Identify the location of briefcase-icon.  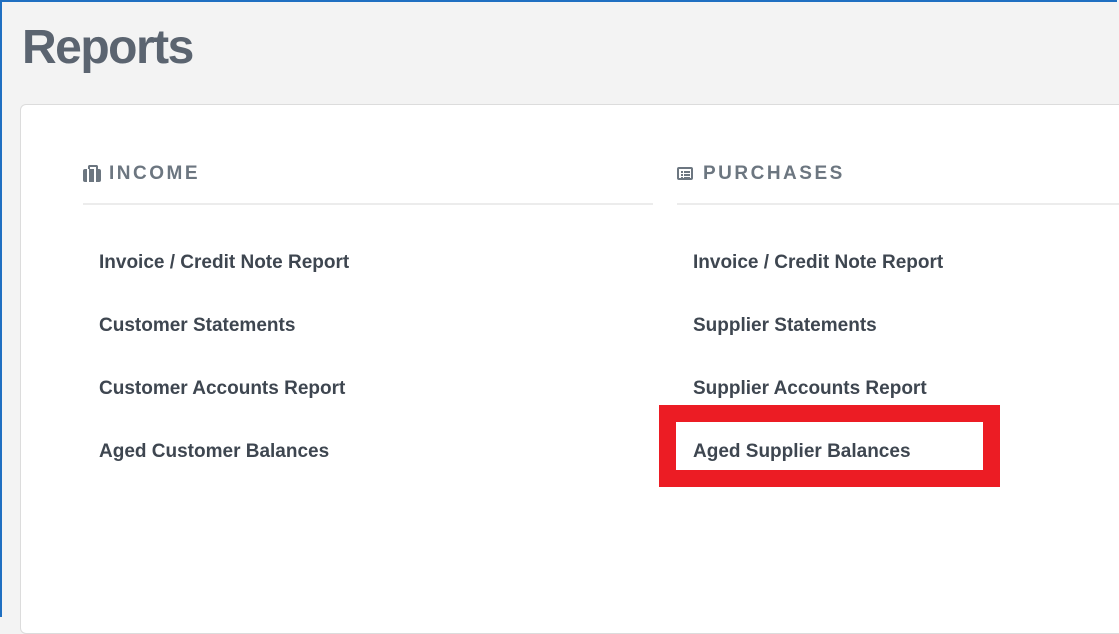
(92, 173).